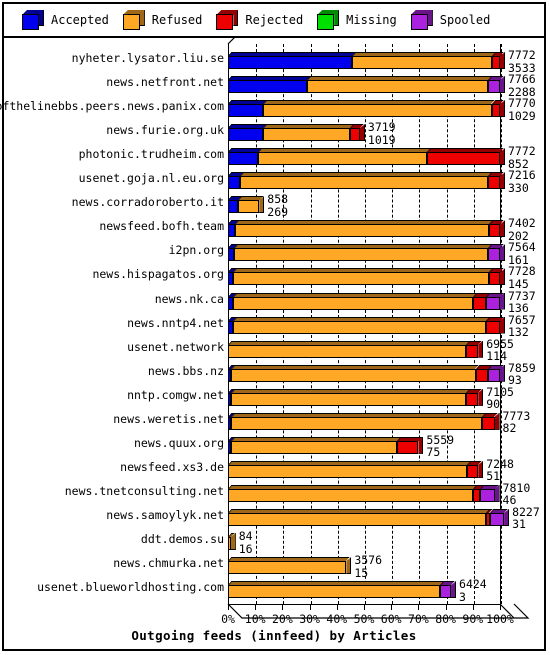 The height and width of the screenshot is (655, 550). What do you see at coordinates (522, 254) in the screenshot?
I see `bar-value-labels: 7564 161` at bounding box center [522, 254].